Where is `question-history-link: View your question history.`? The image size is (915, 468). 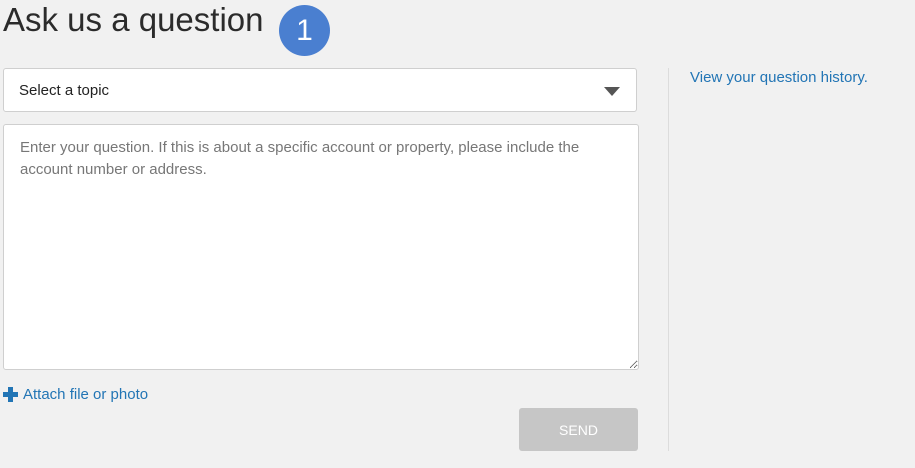 question-history-link: View your question history. is located at coordinates (779, 77).